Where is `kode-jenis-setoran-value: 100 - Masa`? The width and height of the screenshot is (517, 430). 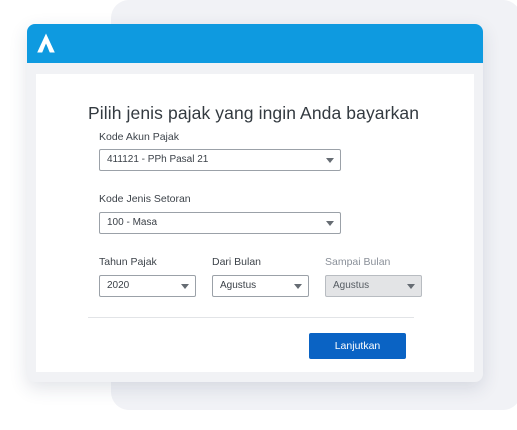
kode-jenis-setoran-value: 100 - Masa is located at coordinates (132, 222).